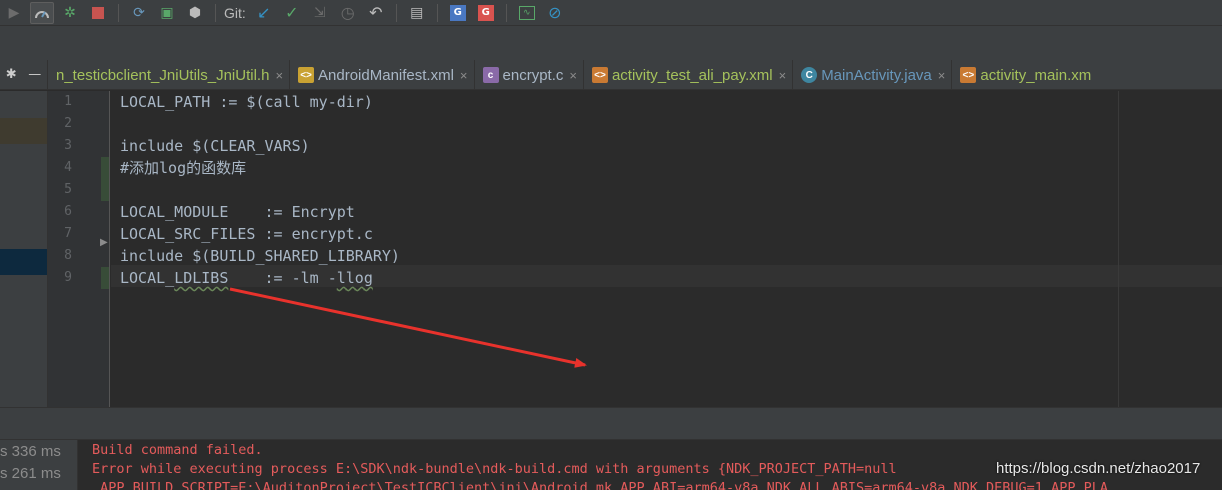  I want to click on line-number: 4, so click(68, 167).